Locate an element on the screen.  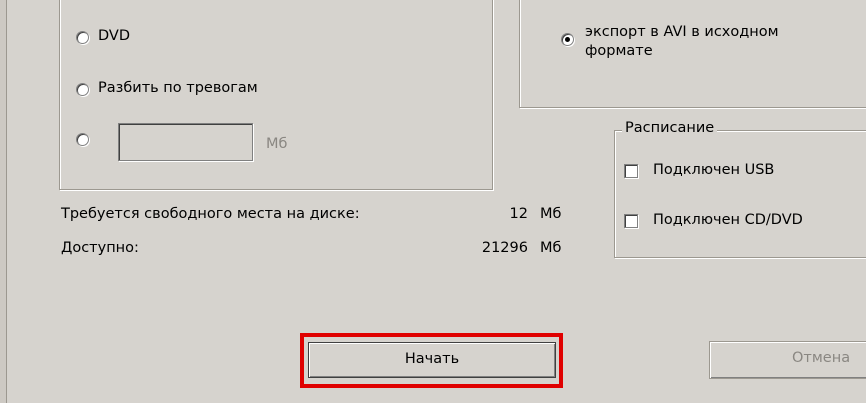
checkbox-usb is located at coordinates (631, 171).